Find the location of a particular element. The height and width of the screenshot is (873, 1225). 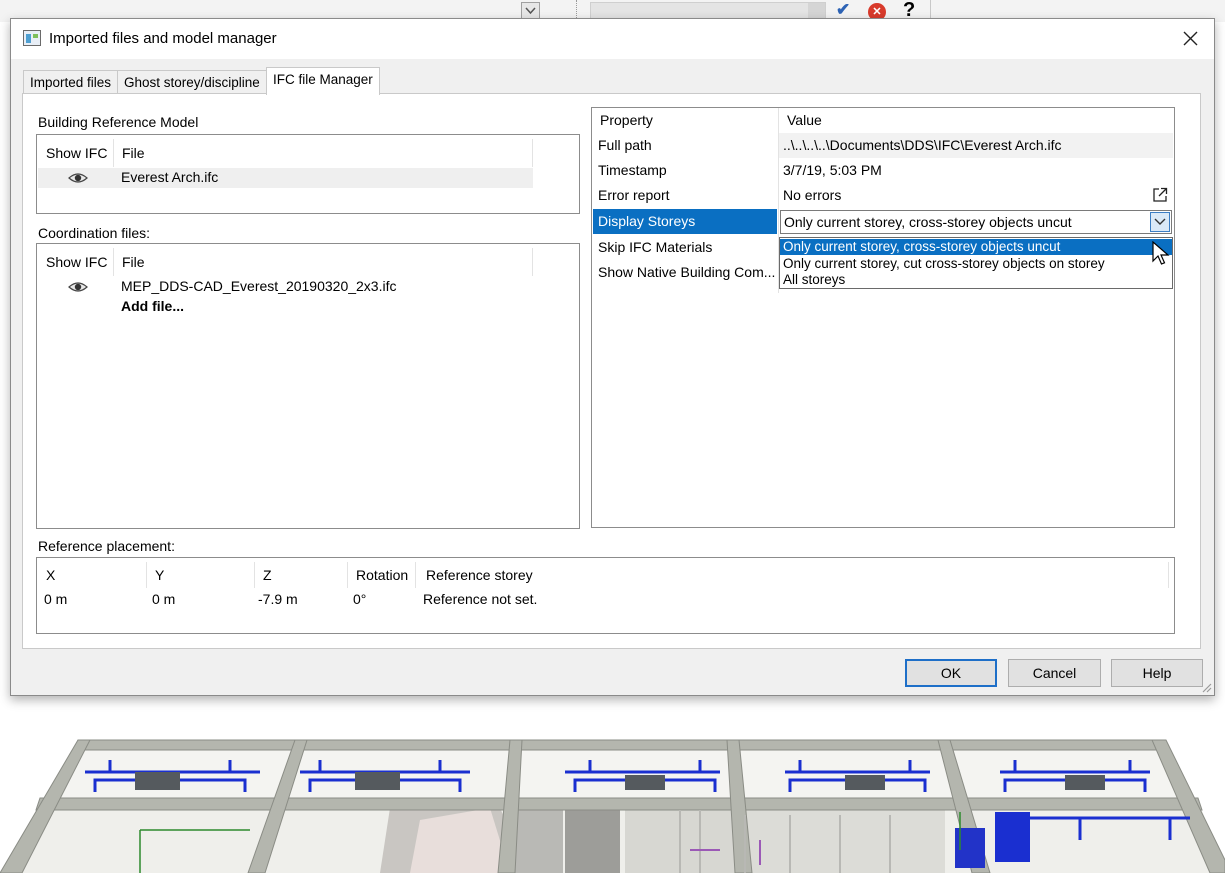

value-header: Value is located at coordinates (804, 120).